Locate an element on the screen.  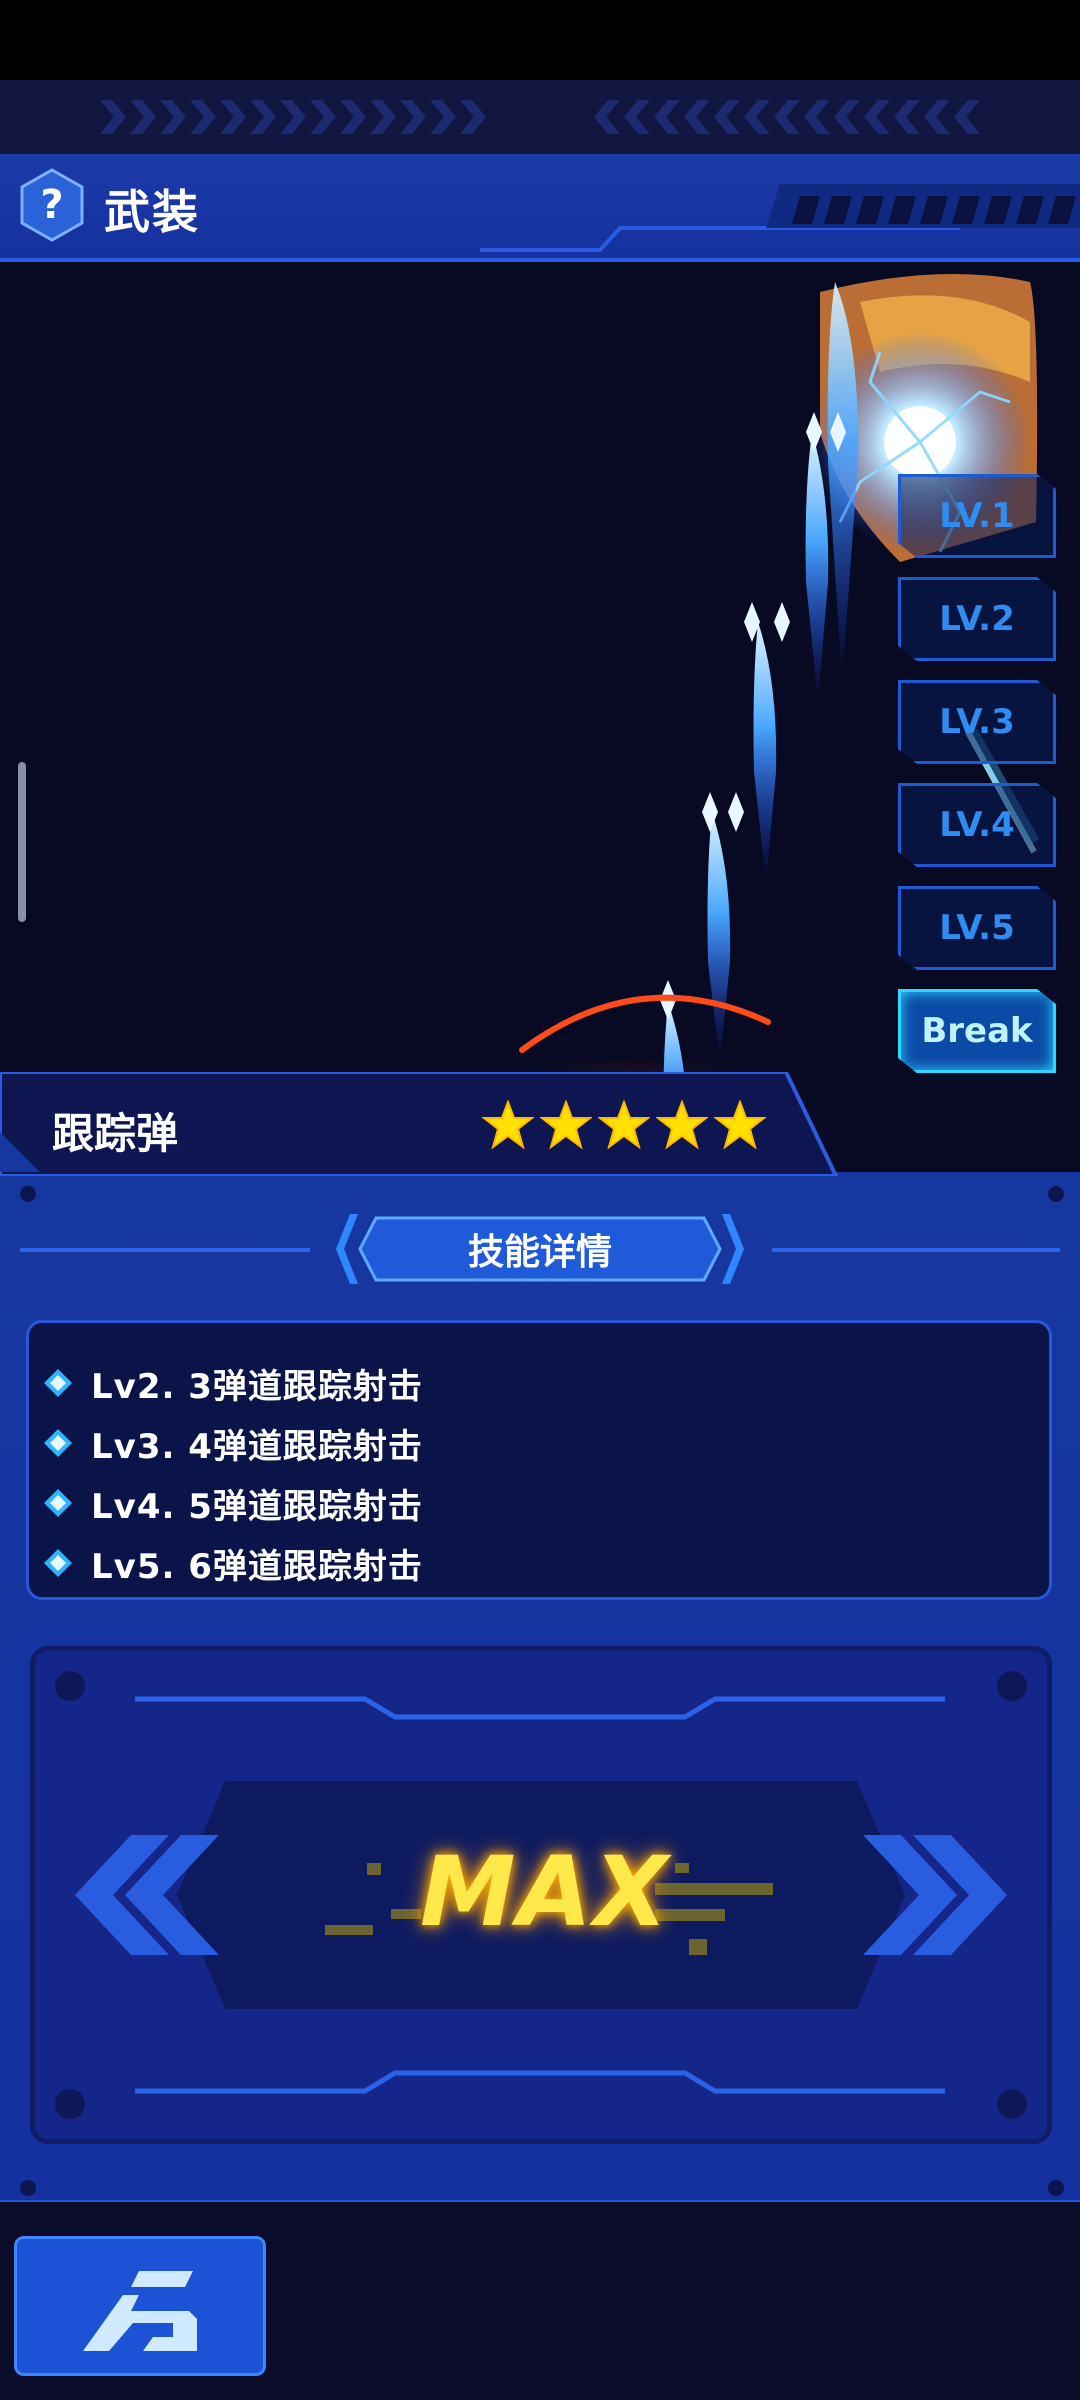
list-item: Lv2. 3弹道跟踪射击 is located at coordinates (233, 1383).